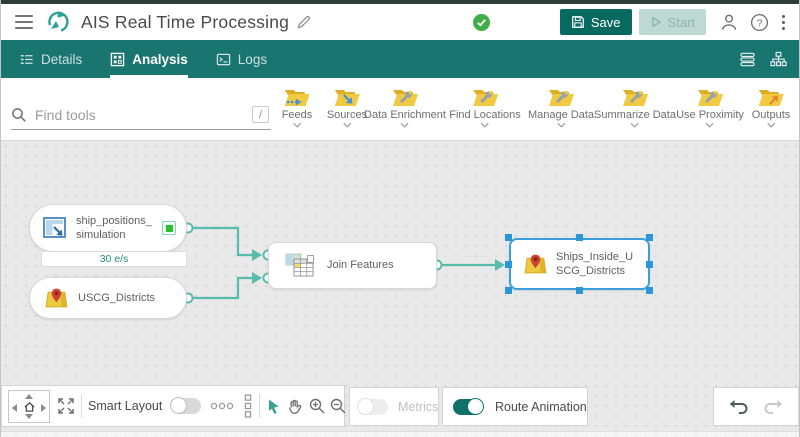 The width and height of the screenshot is (800, 437). What do you see at coordinates (405, 107) in the screenshot?
I see `category-data-enrichment: Data Enrichment` at bounding box center [405, 107].